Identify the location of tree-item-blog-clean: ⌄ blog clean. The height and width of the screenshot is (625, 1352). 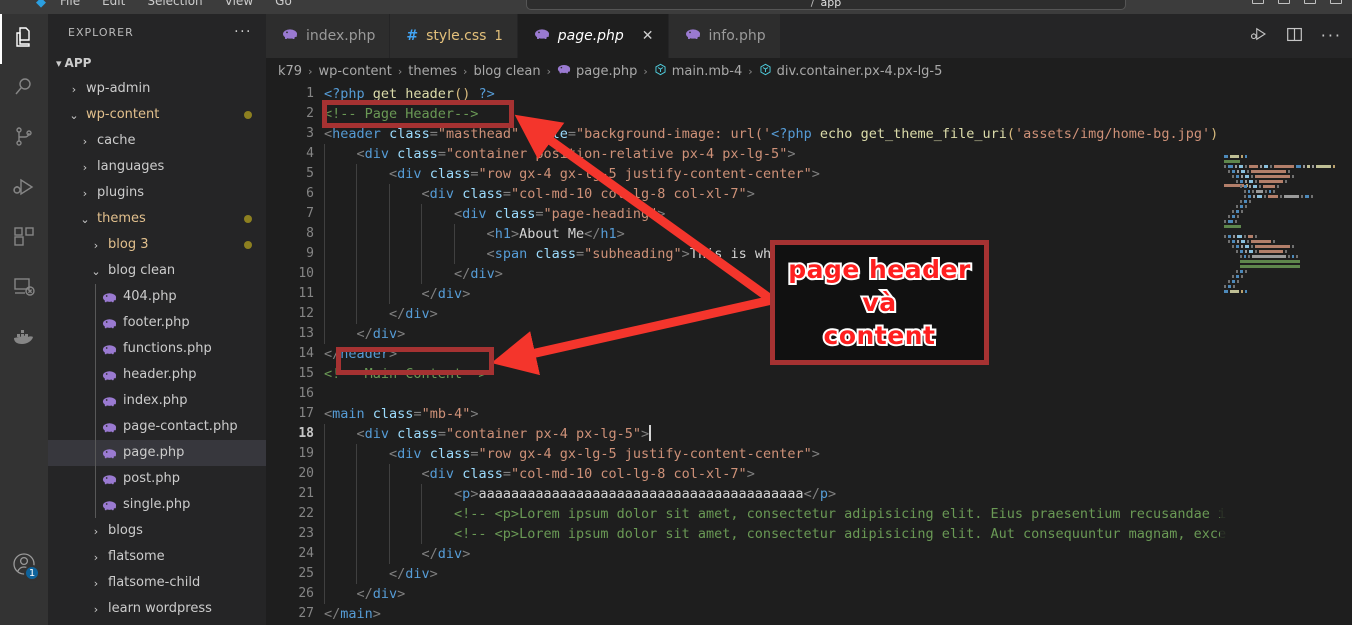
(157, 271).